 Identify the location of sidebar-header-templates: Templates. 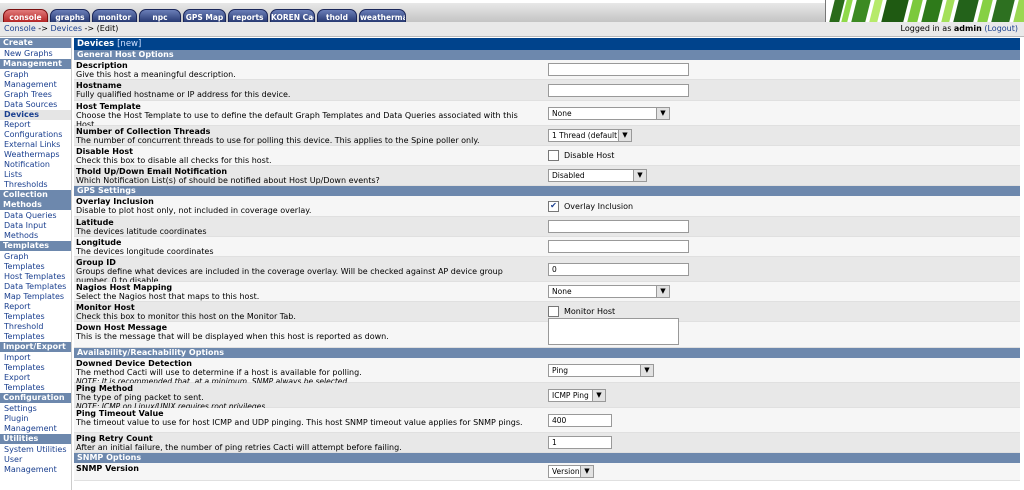
(35, 246).